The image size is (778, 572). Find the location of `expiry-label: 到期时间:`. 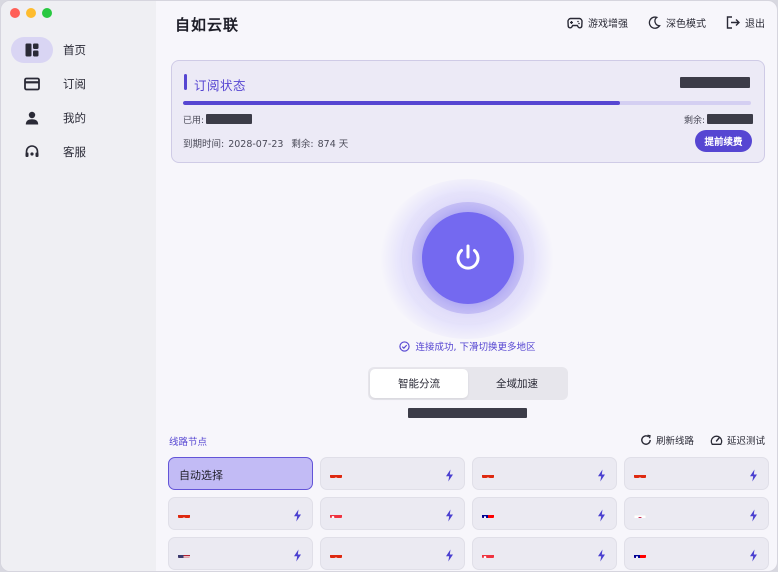

expiry-label: 到期时间: is located at coordinates (204, 144).